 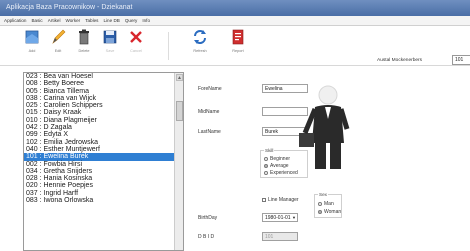 What do you see at coordinates (91, 20) in the screenshot?
I see `menu-tables: Tables` at bounding box center [91, 20].